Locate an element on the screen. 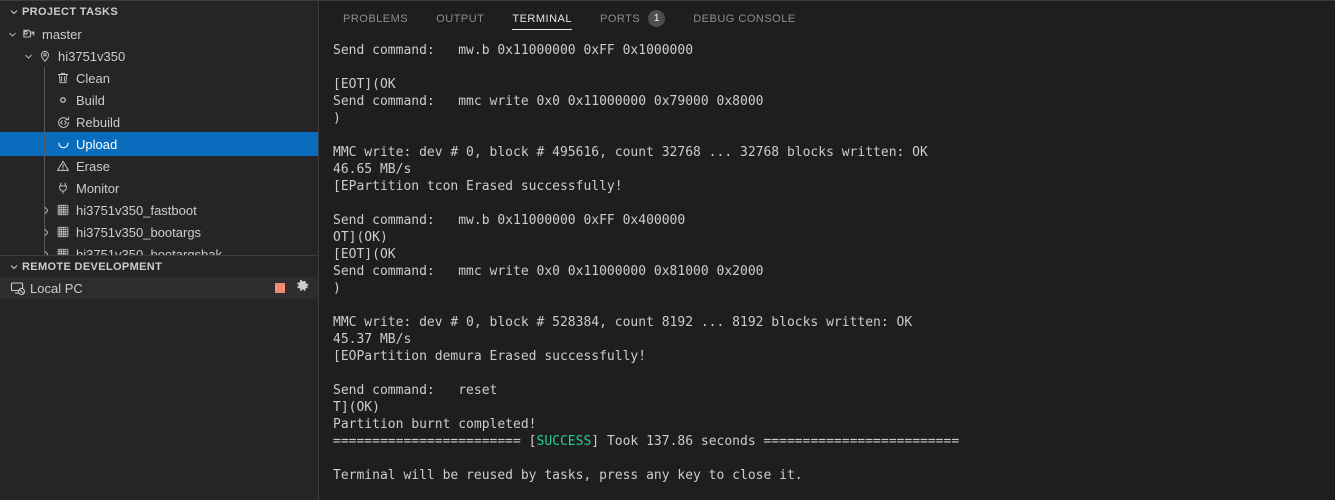 This screenshot has height=500, width=1335. terminal-line: 45.37 MB/s is located at coordinates (372, 339).